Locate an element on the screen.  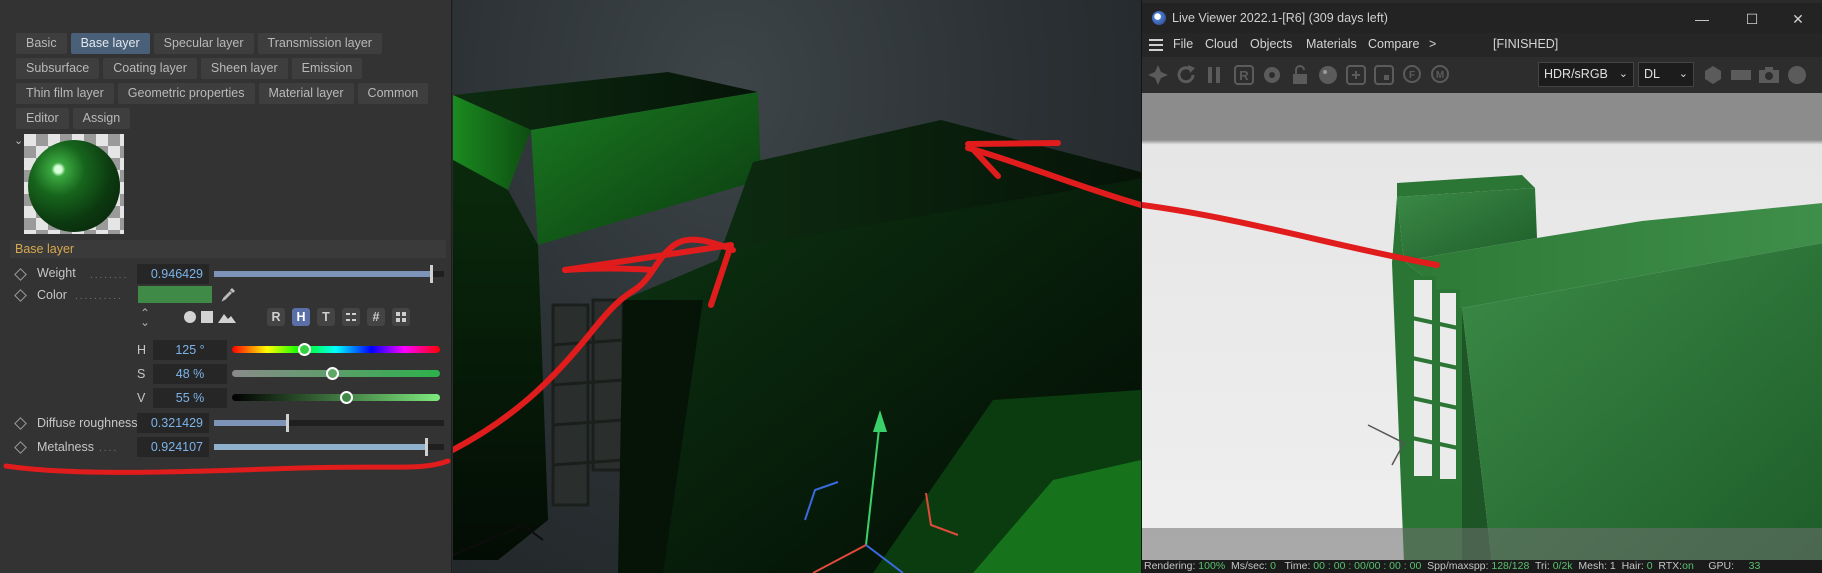
hue-slider-knob is located at coordinates (305, 349).